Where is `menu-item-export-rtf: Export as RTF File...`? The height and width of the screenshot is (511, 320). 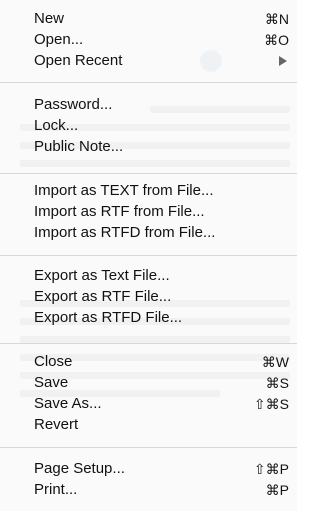
menu-item-export-rtf: Export as RTF File... is located at coordinates (148, 297).